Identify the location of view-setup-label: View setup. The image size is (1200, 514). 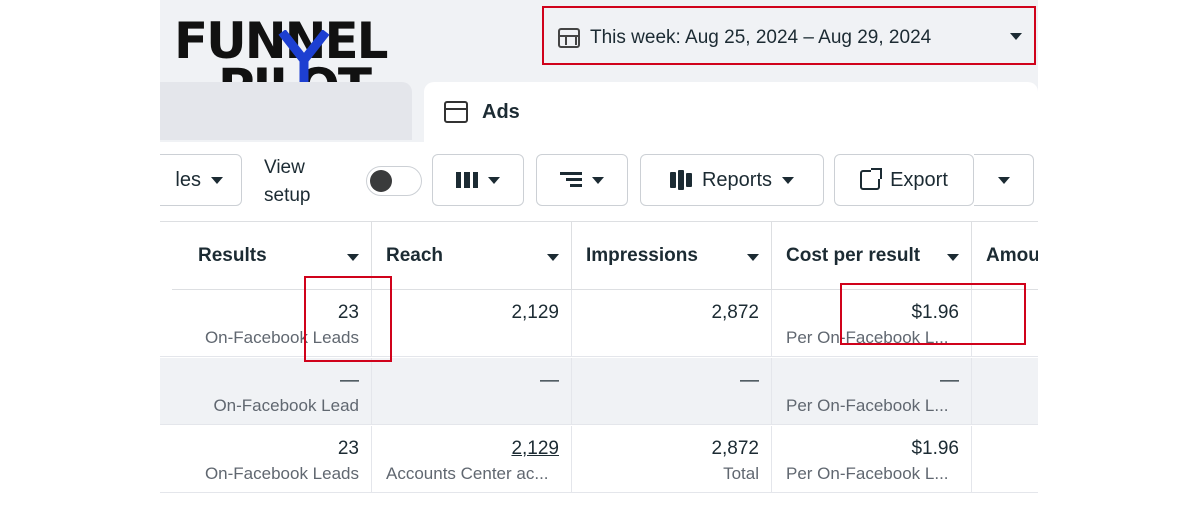
(287, 181).